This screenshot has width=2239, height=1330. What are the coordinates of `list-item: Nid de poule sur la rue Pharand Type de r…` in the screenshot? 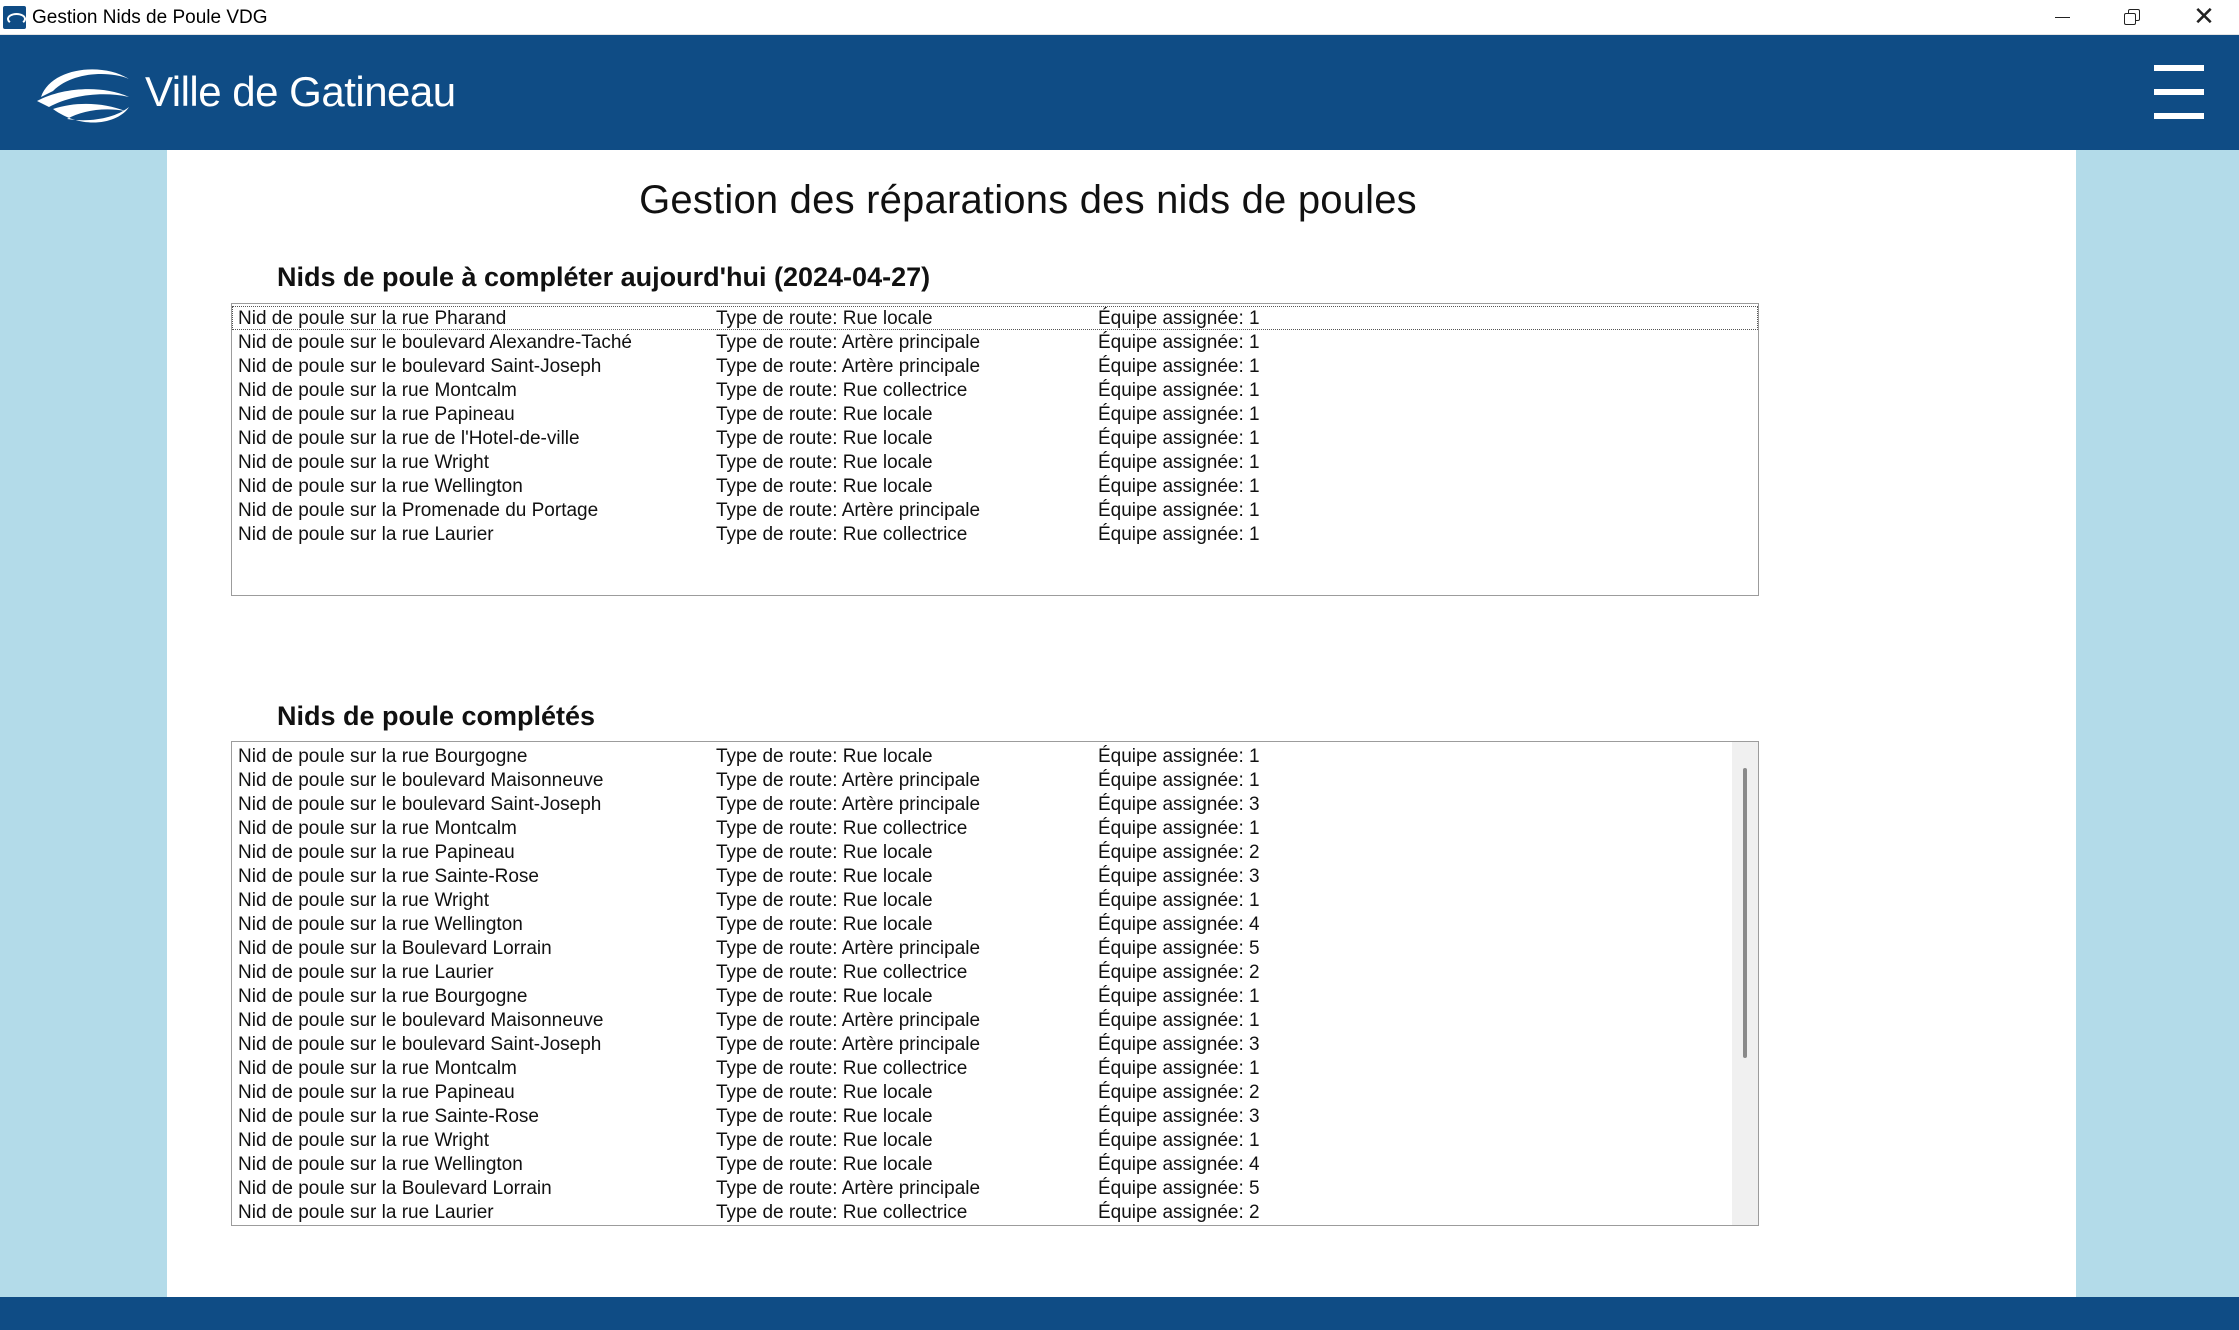 It's located at (995, 318).